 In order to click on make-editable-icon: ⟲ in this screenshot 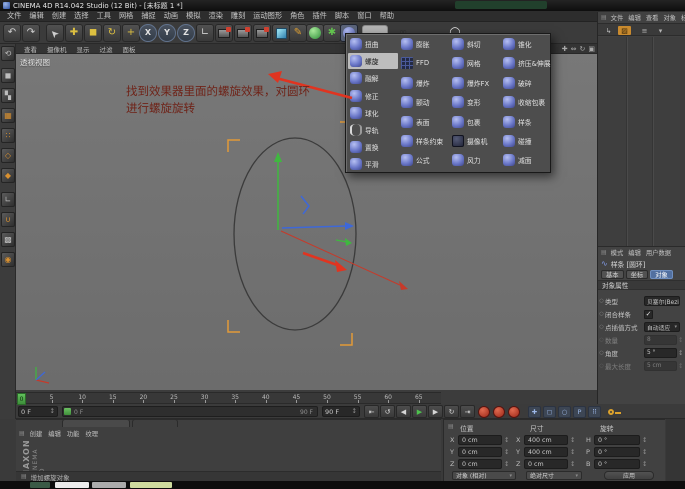, I will do `click(8, 53)`.